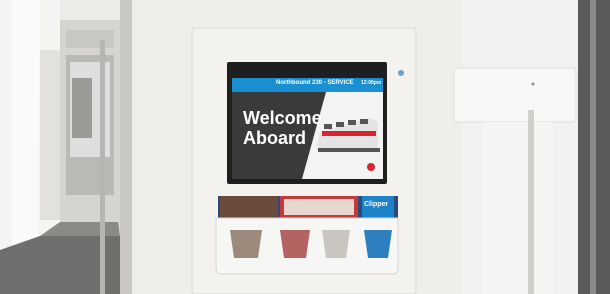 The width and height of the screenshot is (610, 294). I want to click on clipper-card-label: Clipper, so click(376, 204).